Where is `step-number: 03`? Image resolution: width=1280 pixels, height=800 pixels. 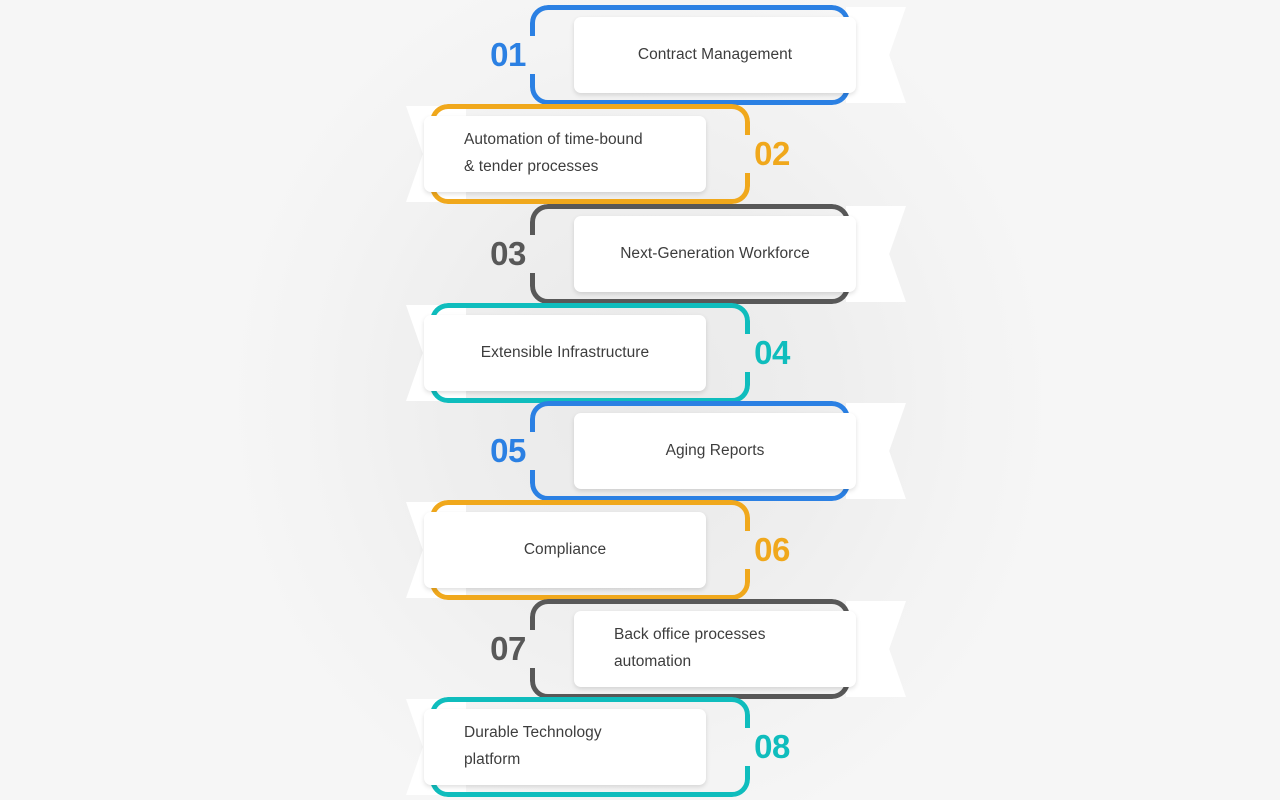 step-number: 03 is located at coordinates (508, 253).